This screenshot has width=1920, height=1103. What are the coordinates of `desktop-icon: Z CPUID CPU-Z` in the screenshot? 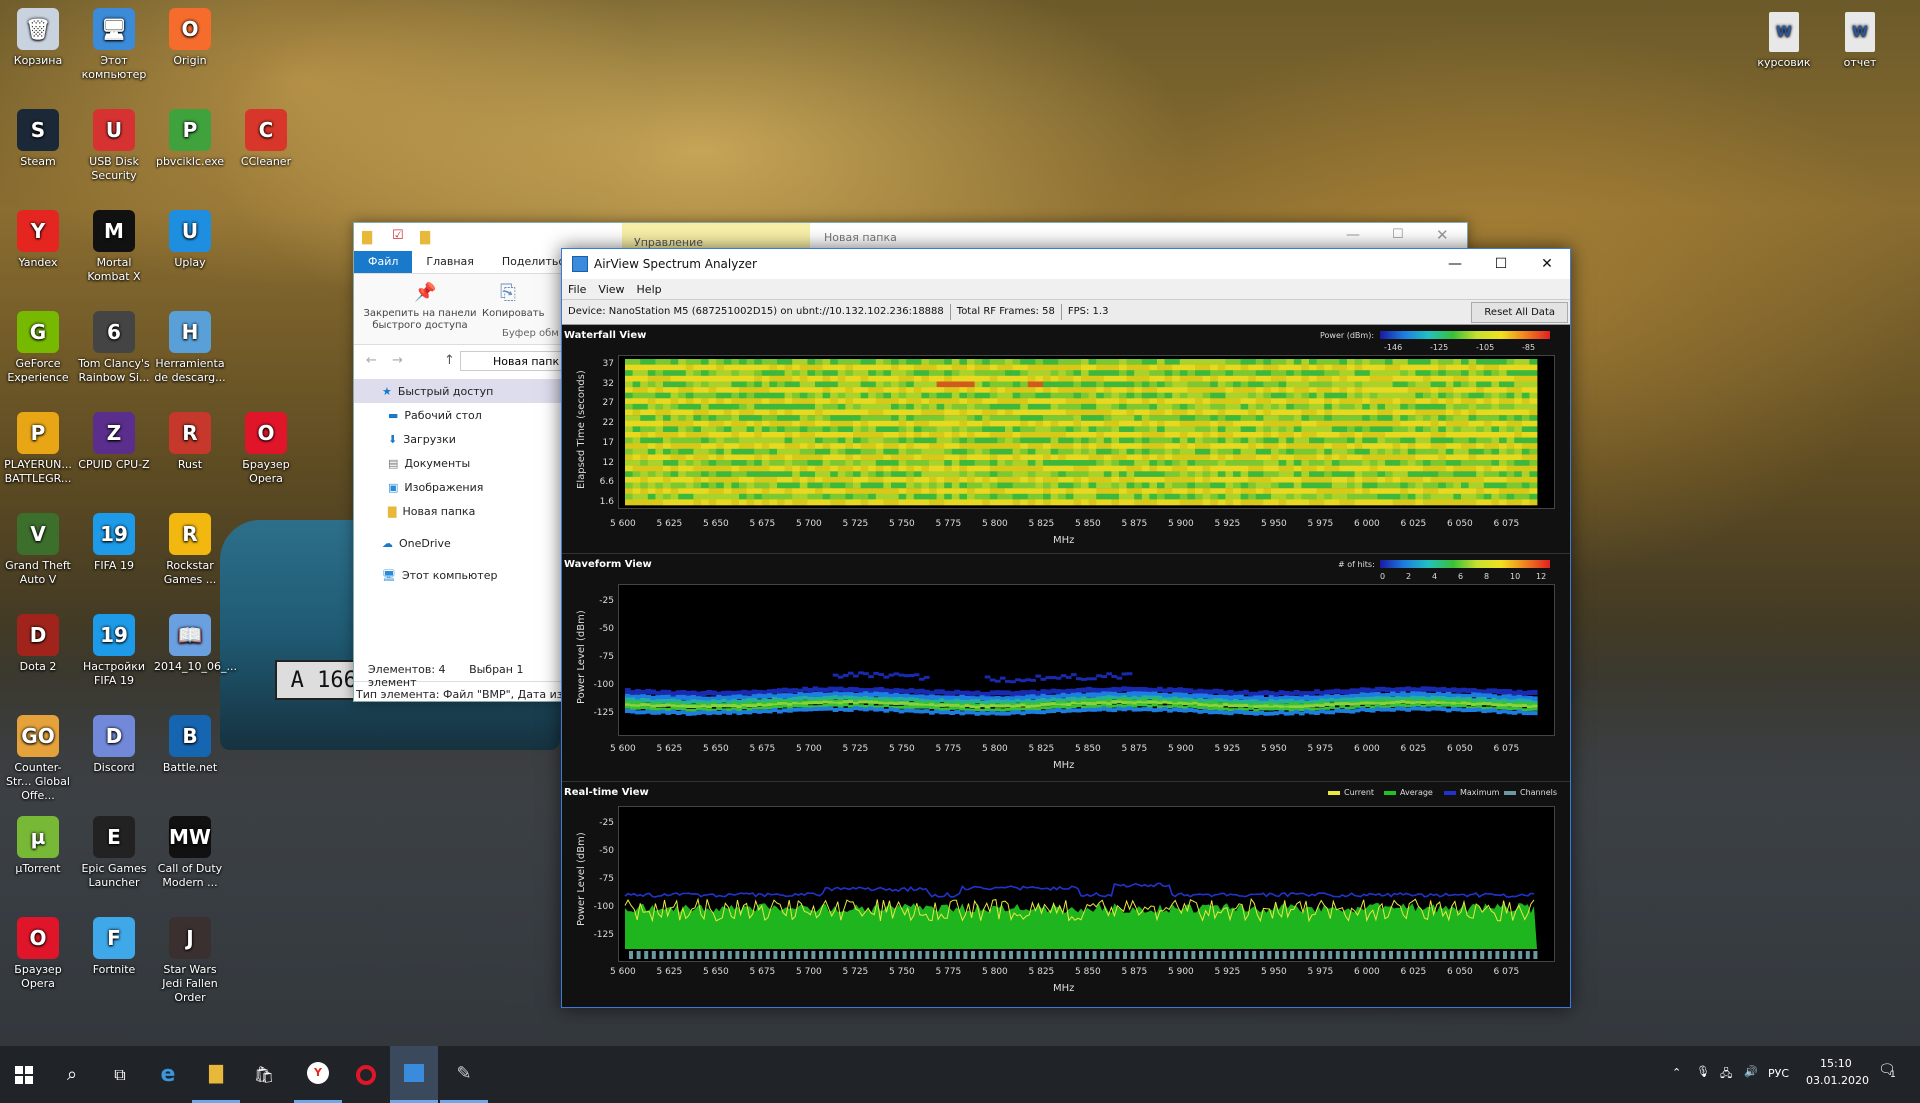 It's located at (114, 442).